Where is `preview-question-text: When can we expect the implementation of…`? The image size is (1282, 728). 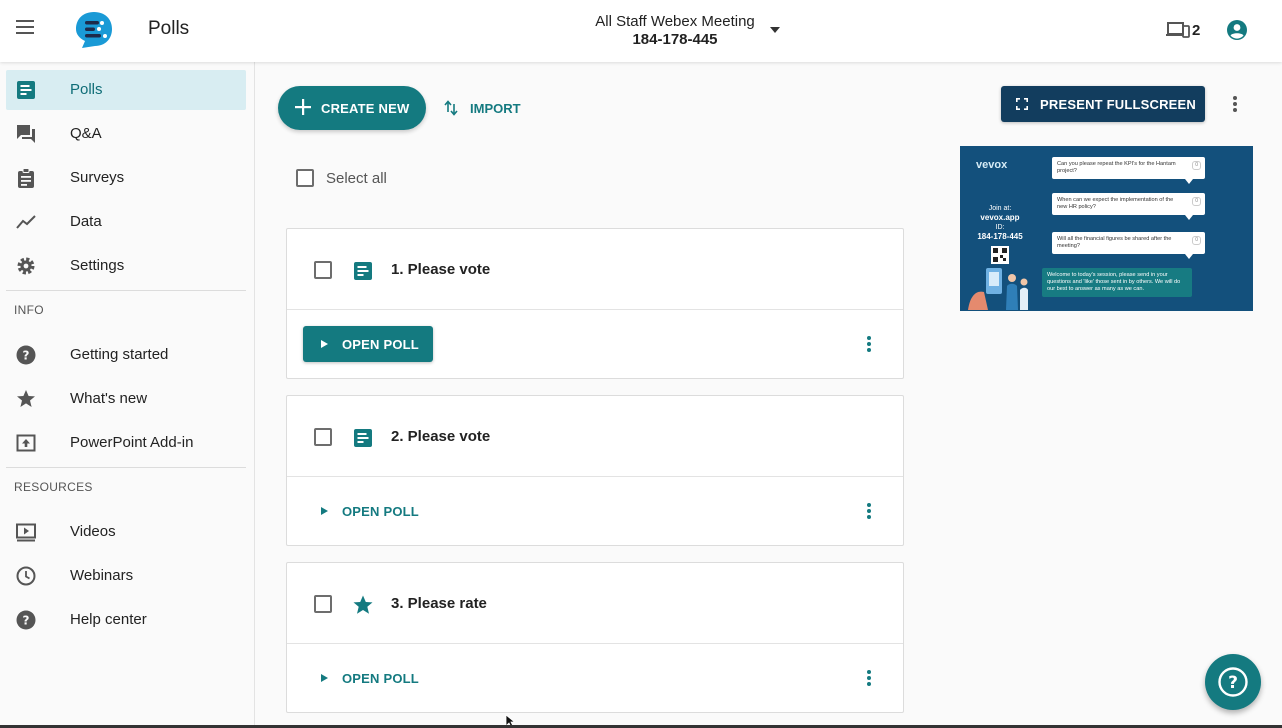
preview-question-text: When can we expect the implementation of… is located at coordinates (1115, 203).